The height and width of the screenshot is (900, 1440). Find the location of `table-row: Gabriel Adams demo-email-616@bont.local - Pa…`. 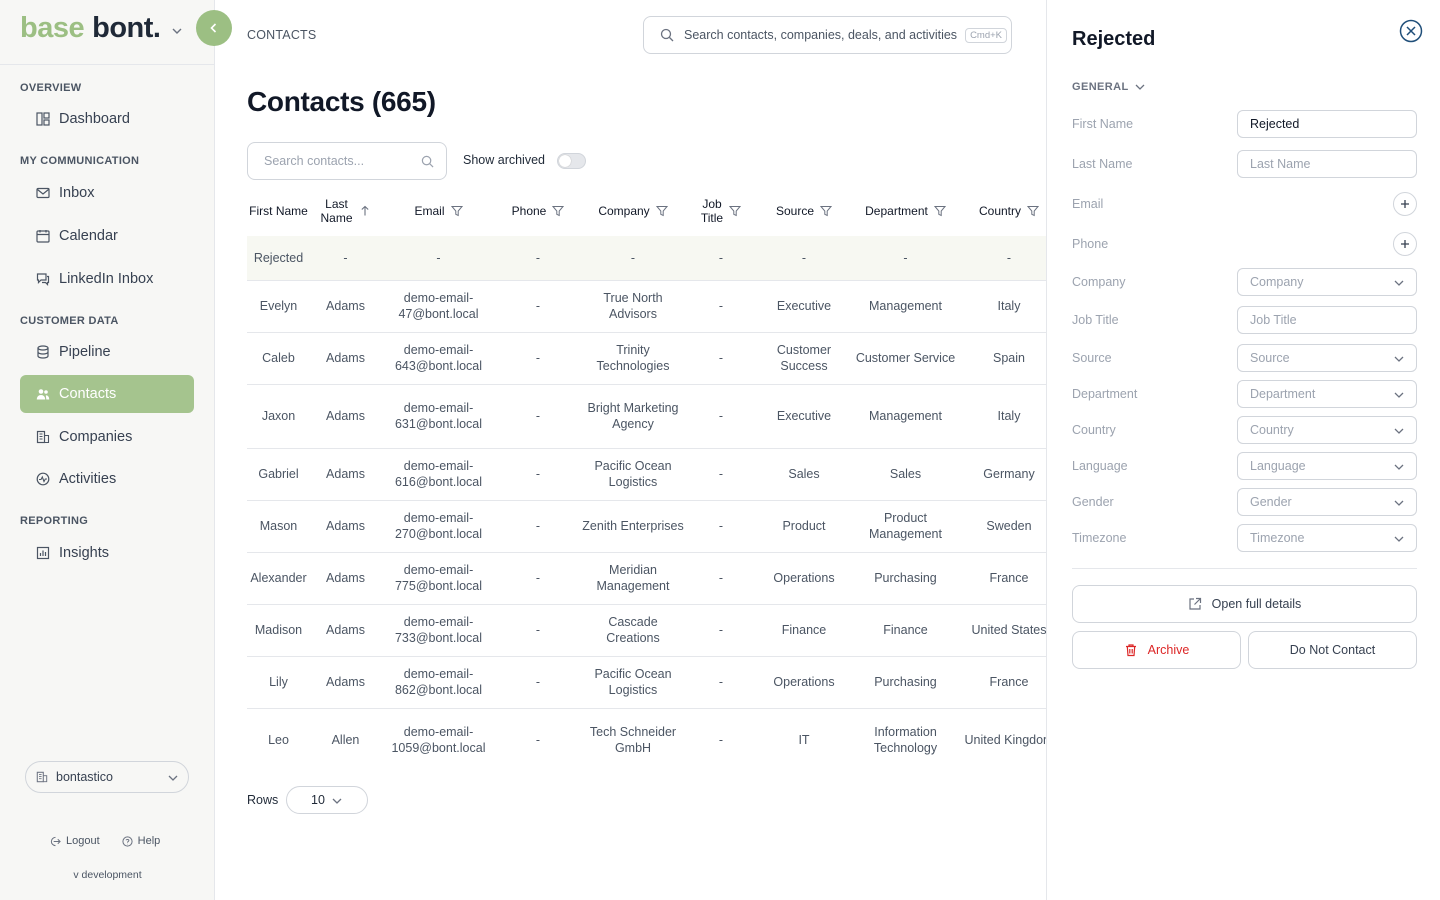

table-row: Gabriel Adams demo-email-616@bont.local - Pa… is located at coordinates (647, 474).